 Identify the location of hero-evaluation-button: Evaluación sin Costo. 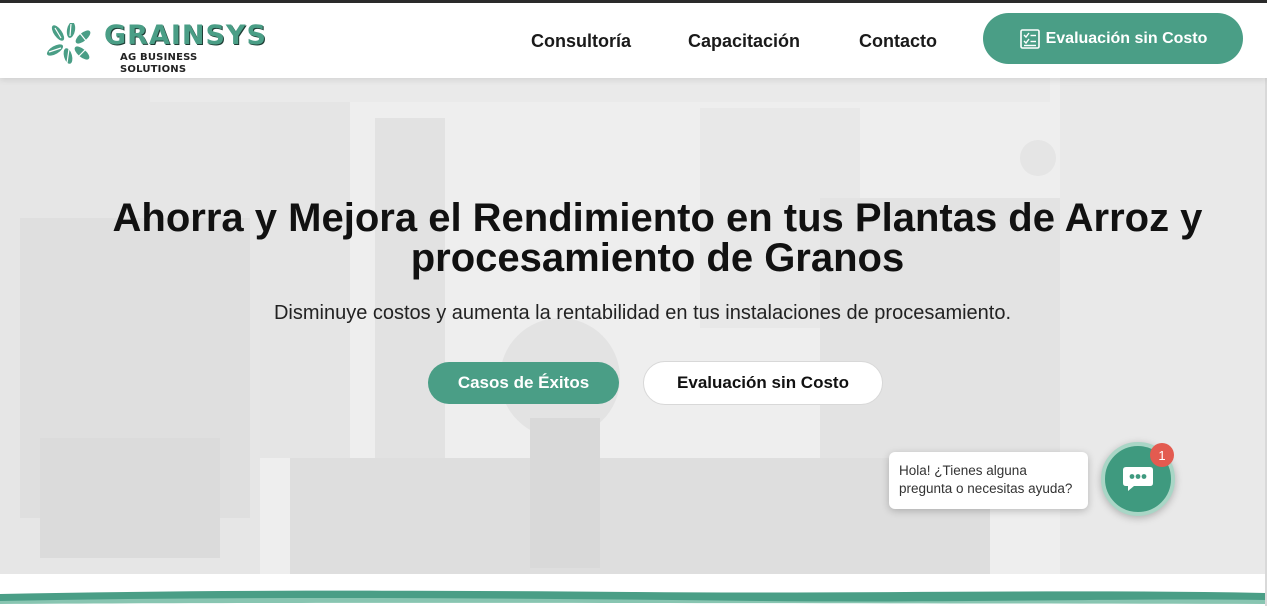
(763, 383).